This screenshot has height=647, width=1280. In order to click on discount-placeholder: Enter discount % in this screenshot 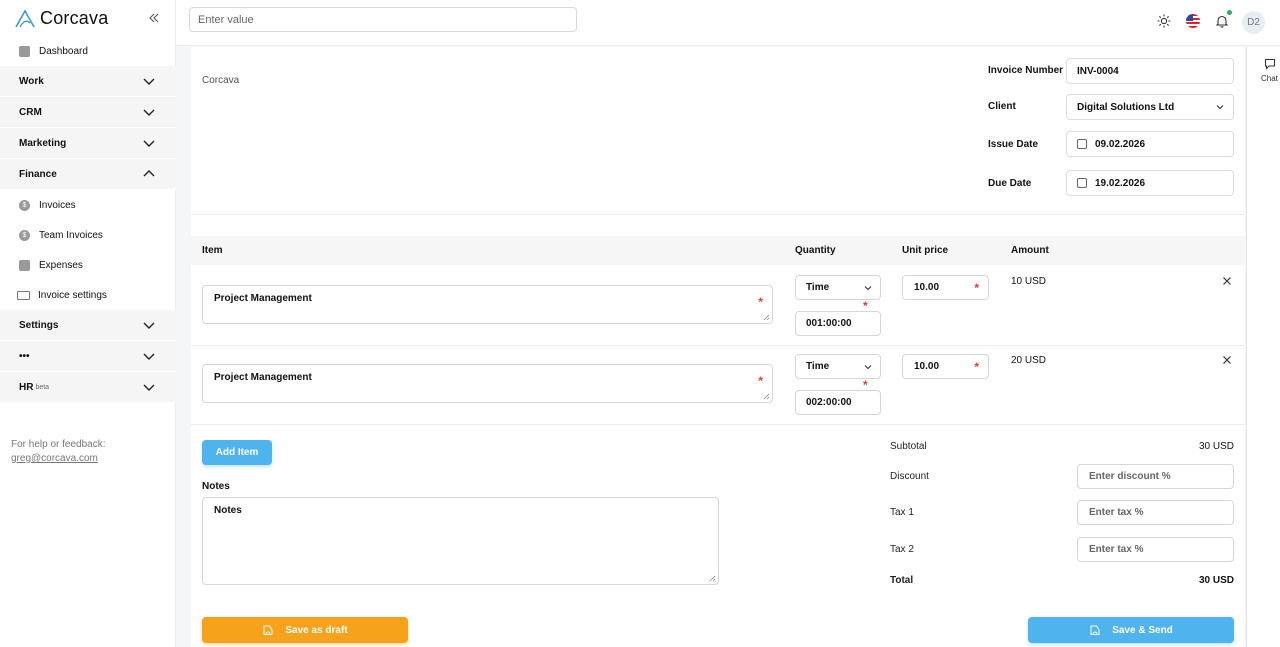, I will do `click(1130, 476)`.